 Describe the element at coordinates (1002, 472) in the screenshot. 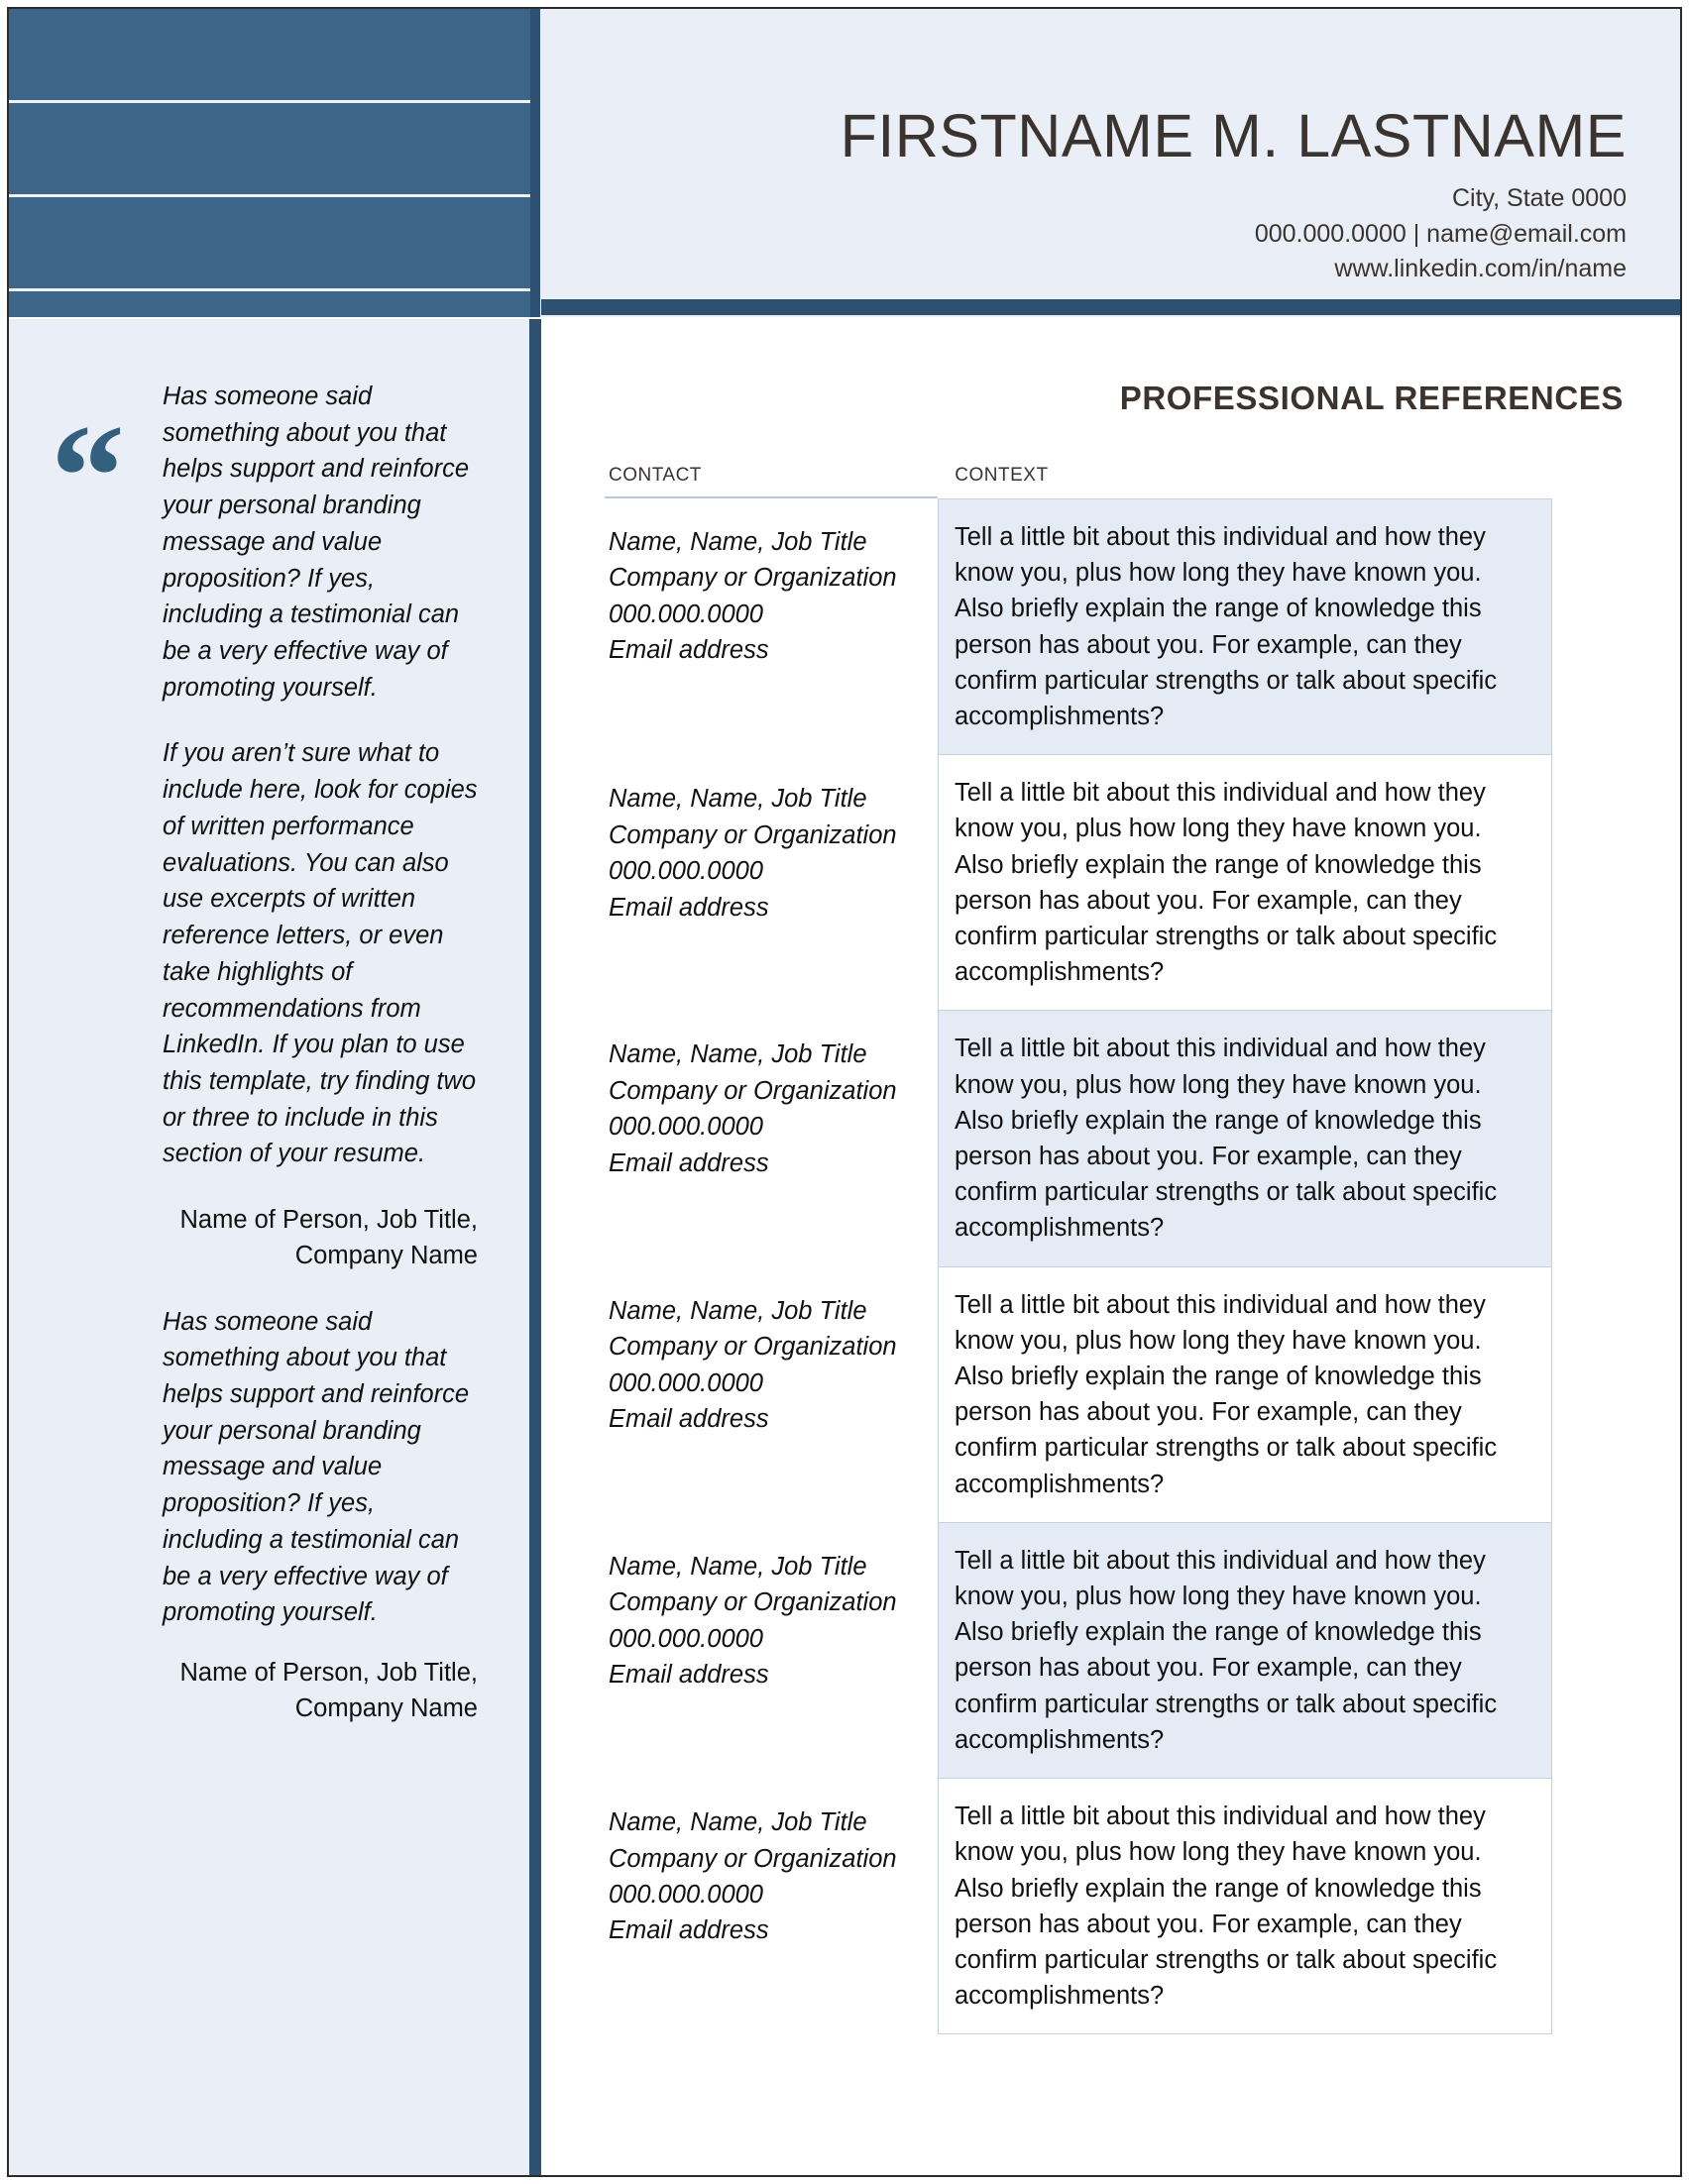

I see `column-header-context: Context` at that location.